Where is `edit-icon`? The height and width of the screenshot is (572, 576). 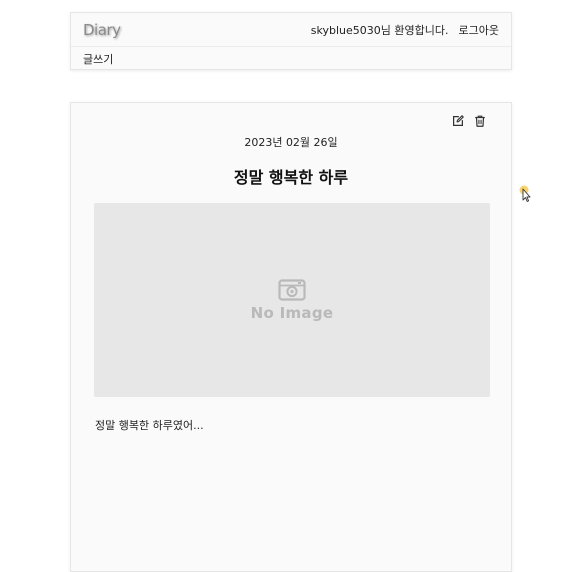 edit-icon is located at coordinates (458, 121).